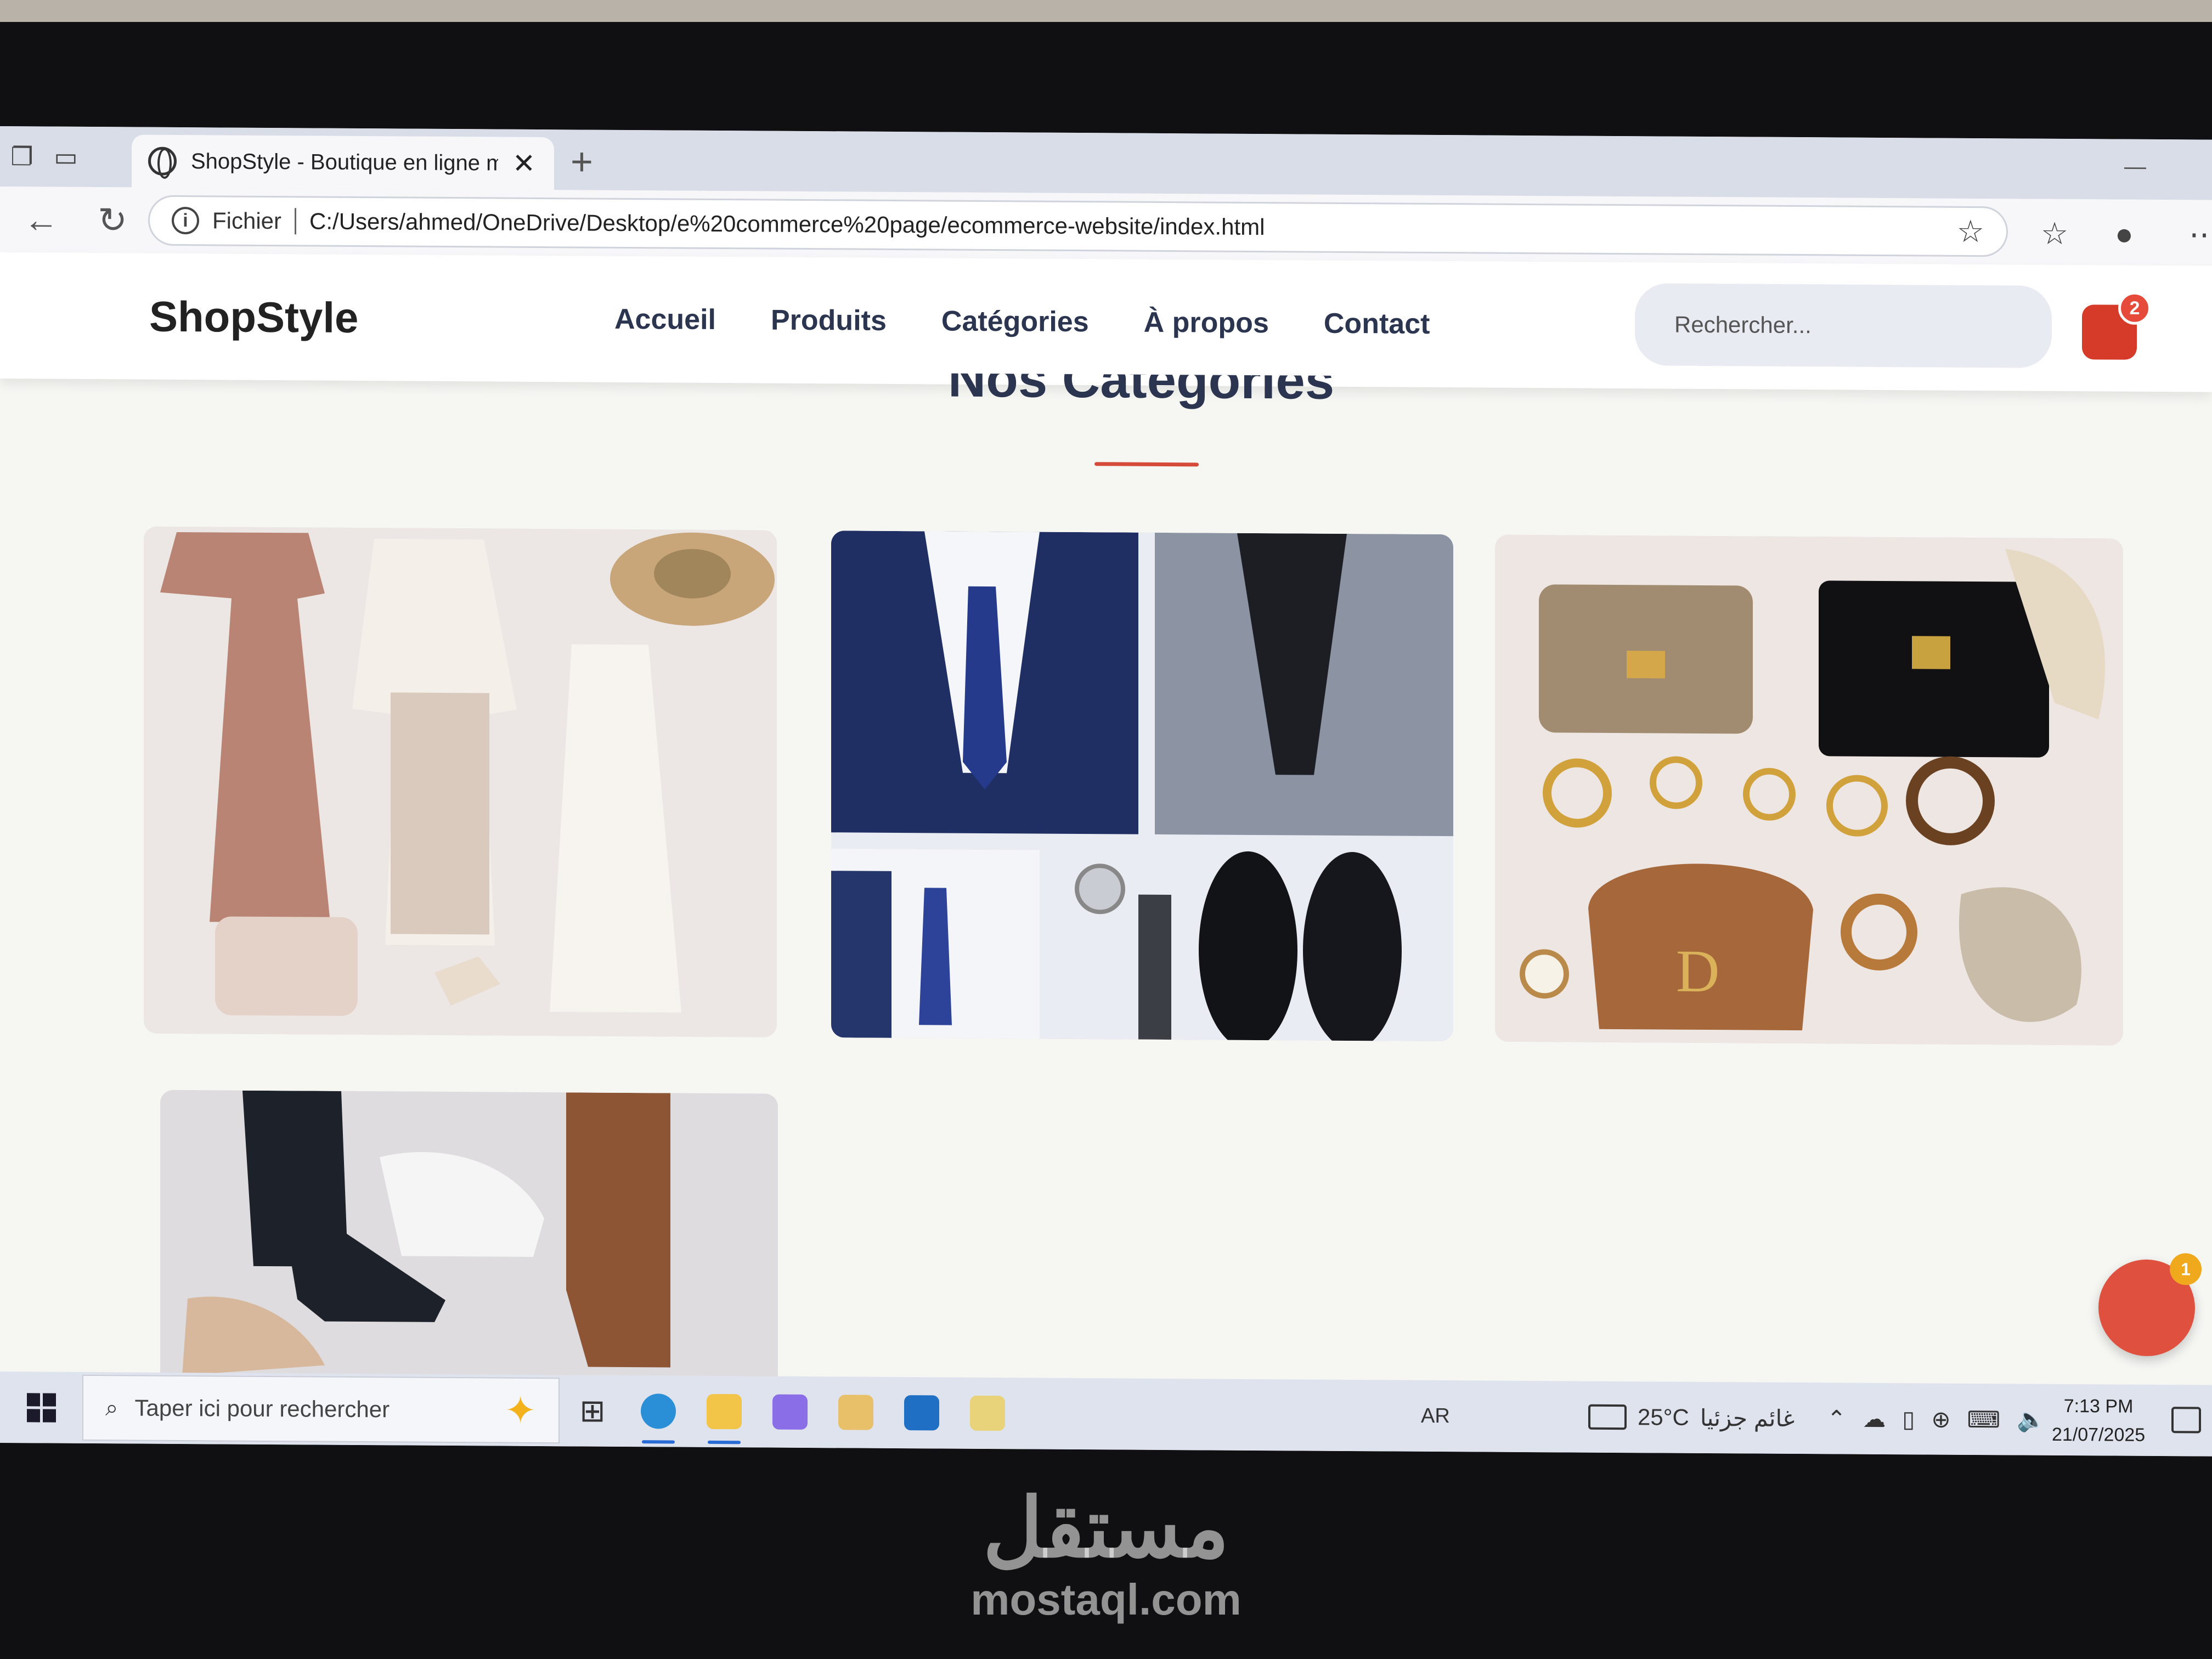 The height and width of the screenshot is (1659, 2212). I want to click on address-separator, so click(296, 222).